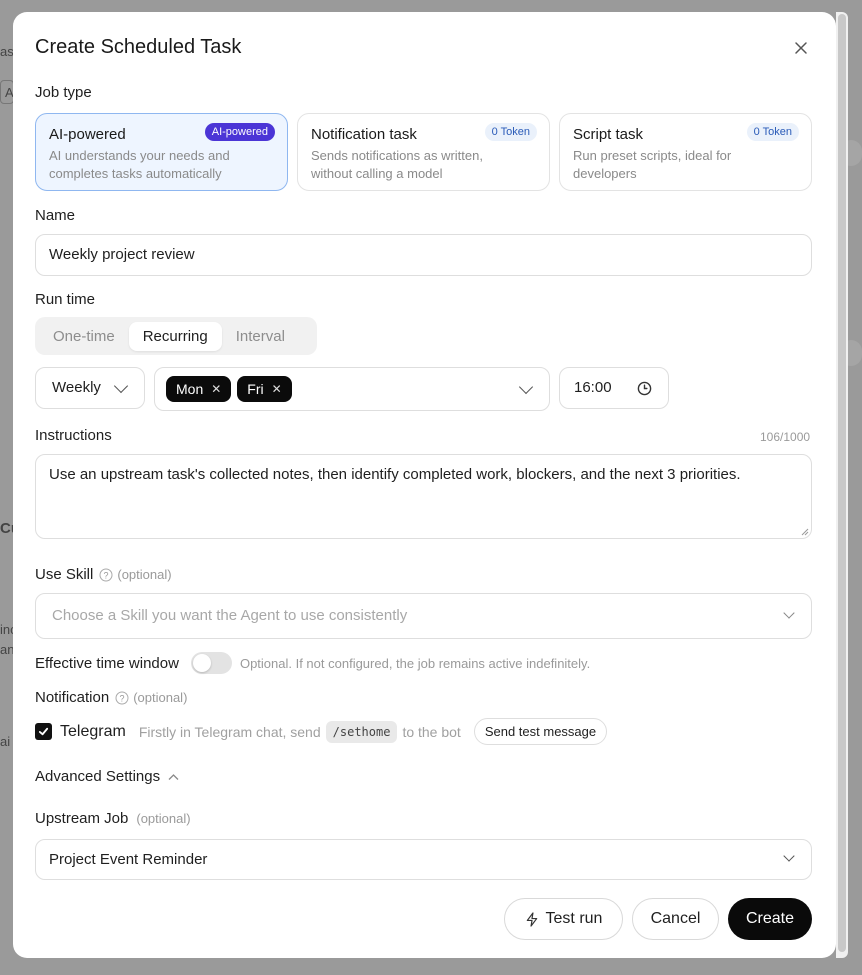  Describe the element at coordinates (7, 51) in the screenshot. I see `background-text: as` at that location.